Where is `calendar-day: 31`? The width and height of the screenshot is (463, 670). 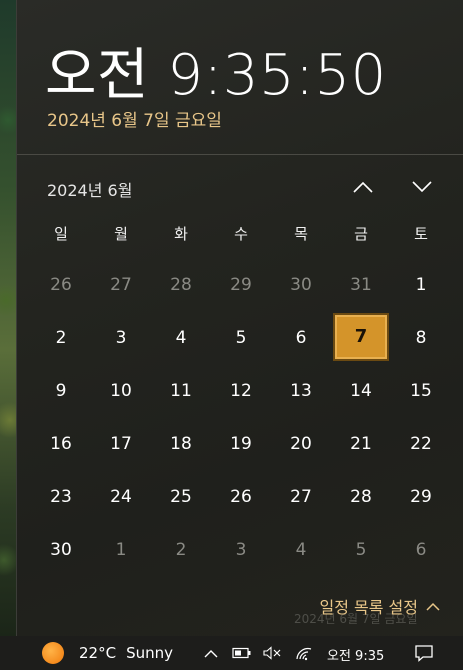
calendar-day: 31 is located at coordinates (361, 284).